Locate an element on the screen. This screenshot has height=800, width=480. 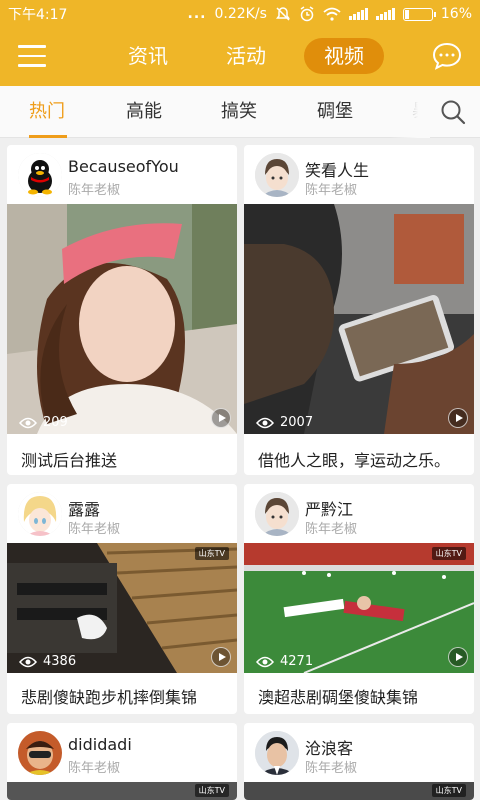
view-count-value: 209 is located at coordinates (55, 422).